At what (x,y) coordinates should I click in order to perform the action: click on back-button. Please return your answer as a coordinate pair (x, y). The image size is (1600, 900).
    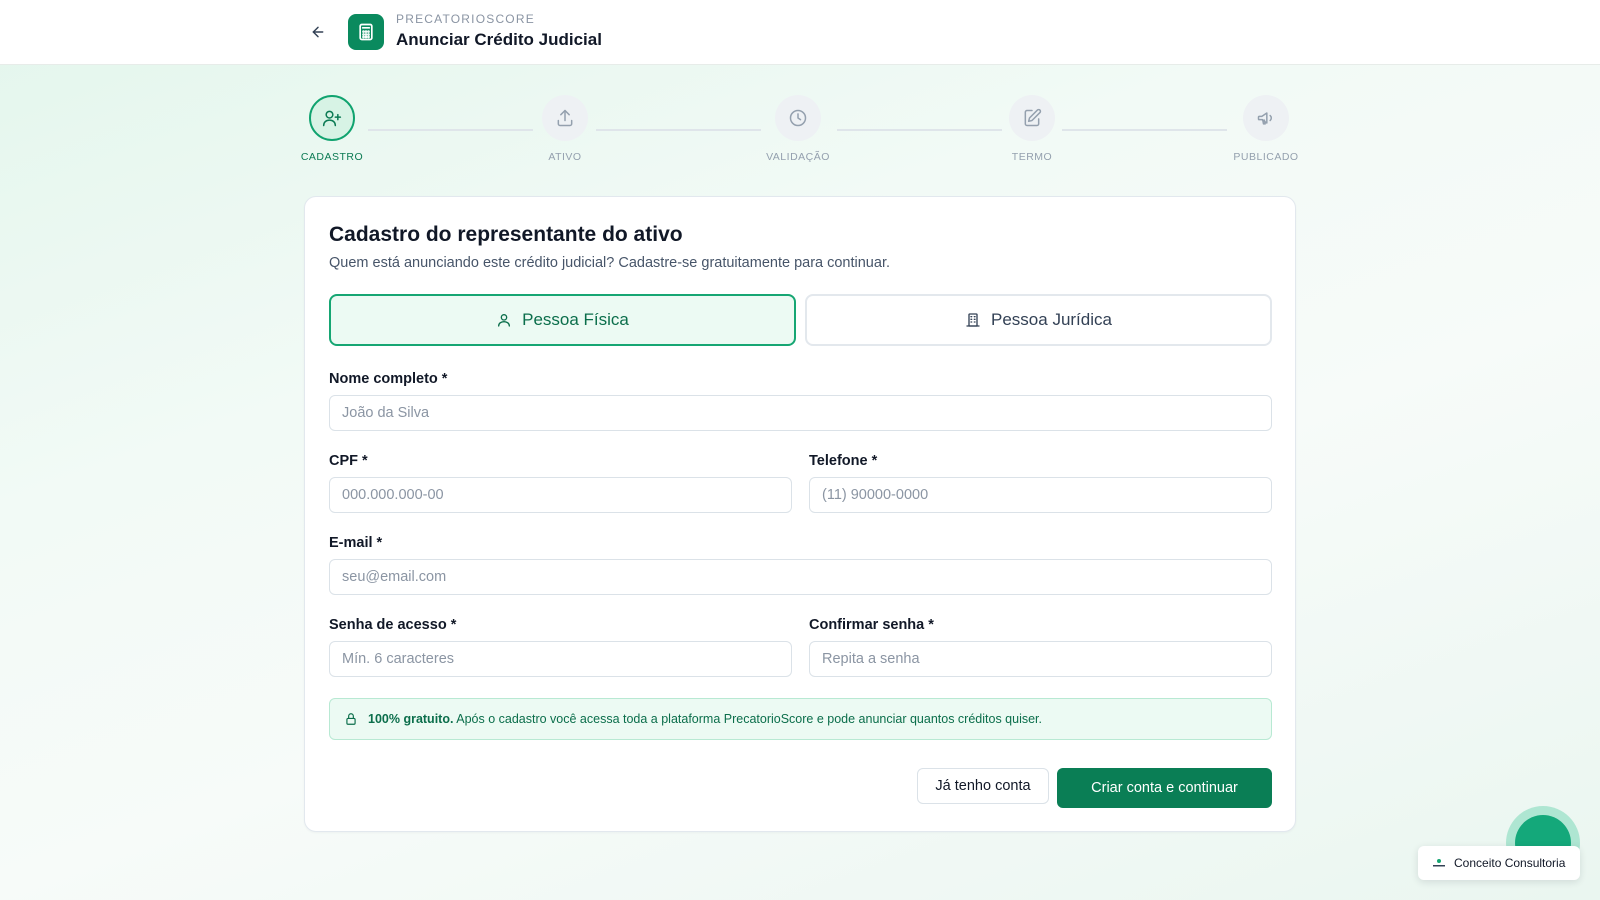
    Looking at the image, I should click on (318, 32).